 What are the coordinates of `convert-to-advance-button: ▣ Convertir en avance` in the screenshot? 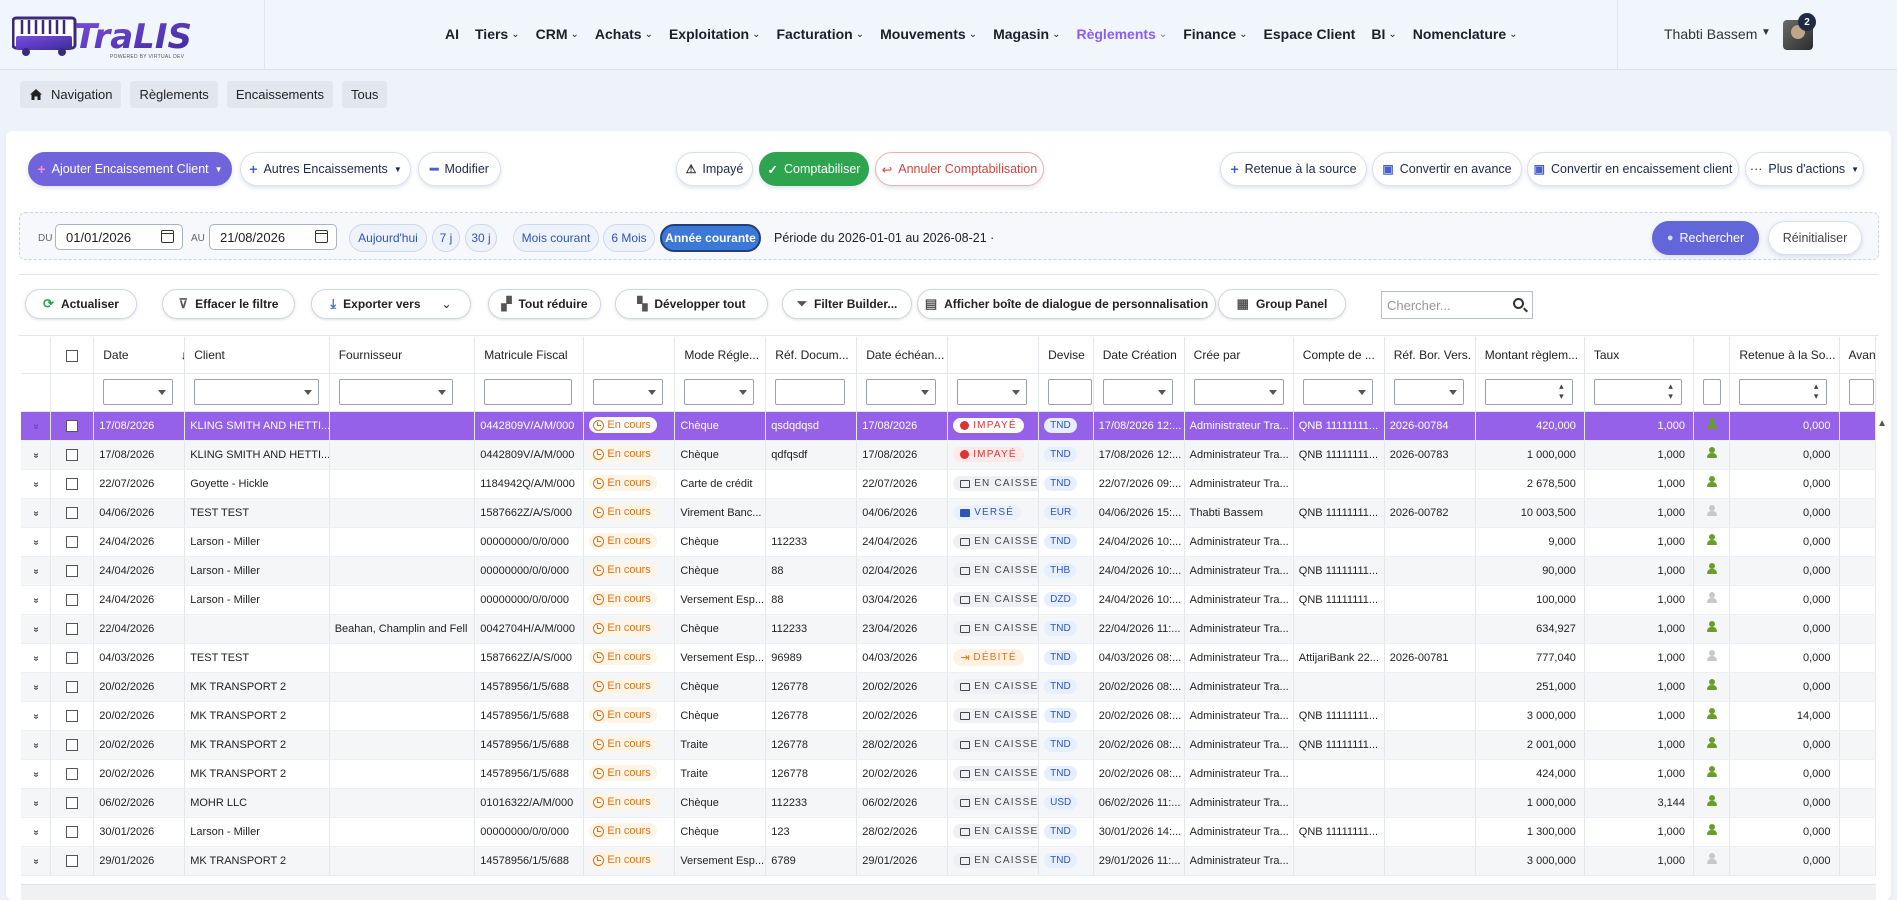 It's located at (1447, 169).